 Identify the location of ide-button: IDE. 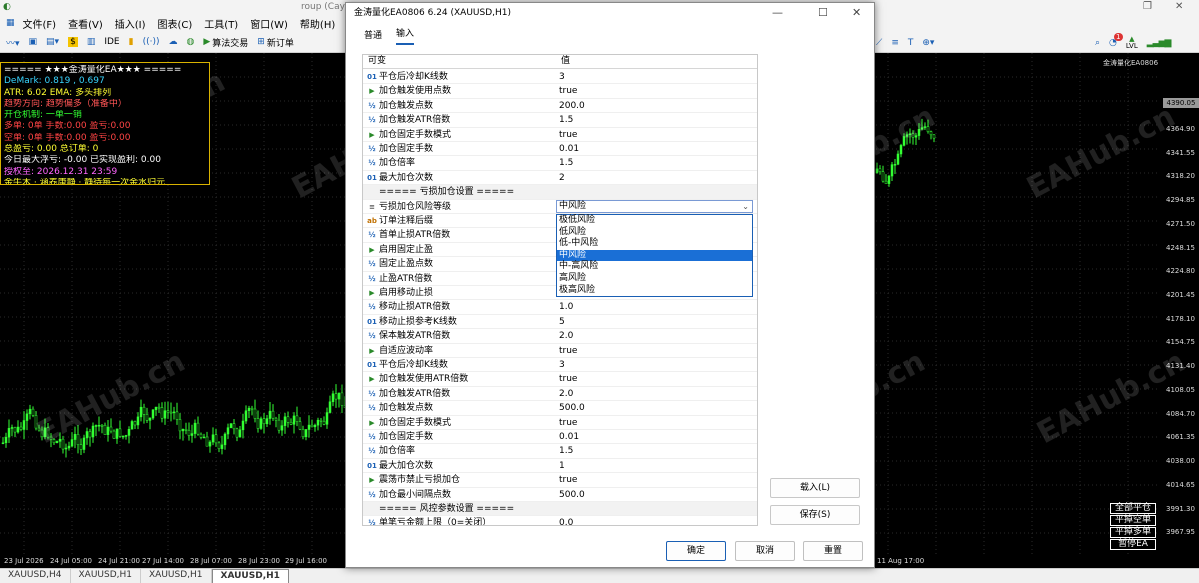
(111, 42).